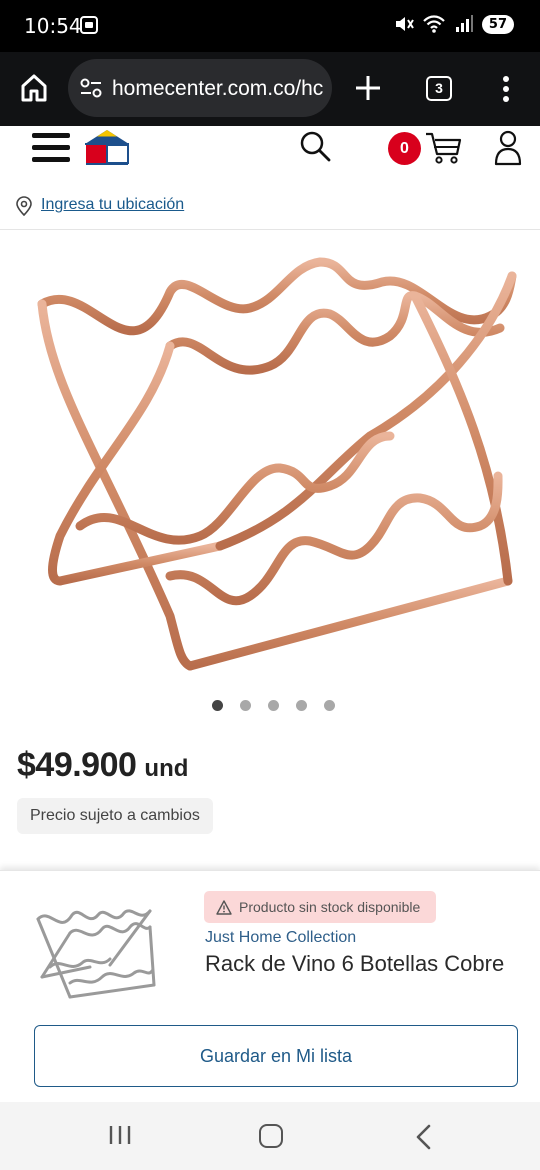  Describe the element at coordinates (508, 148) in the screenshot. I see `user-icon` at that location.